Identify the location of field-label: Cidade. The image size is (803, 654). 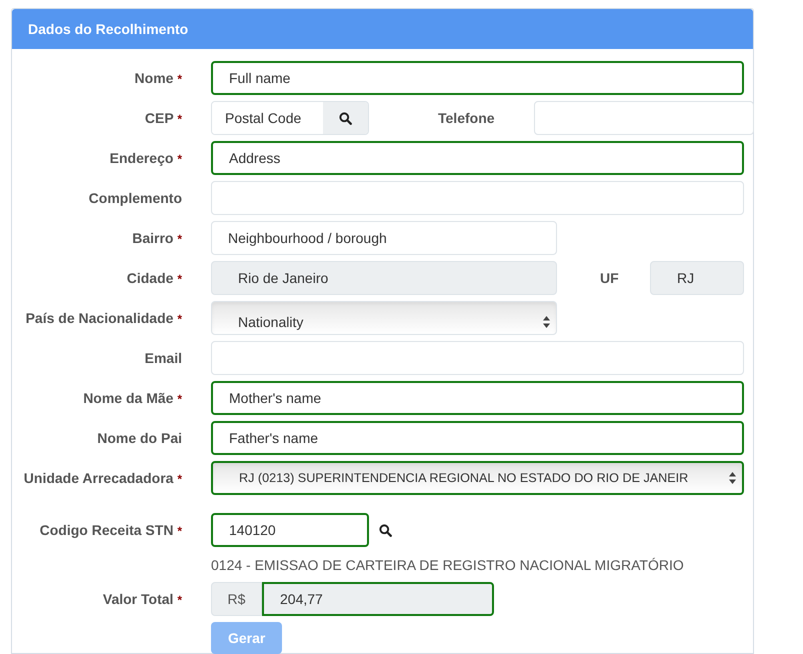
(150, 278).